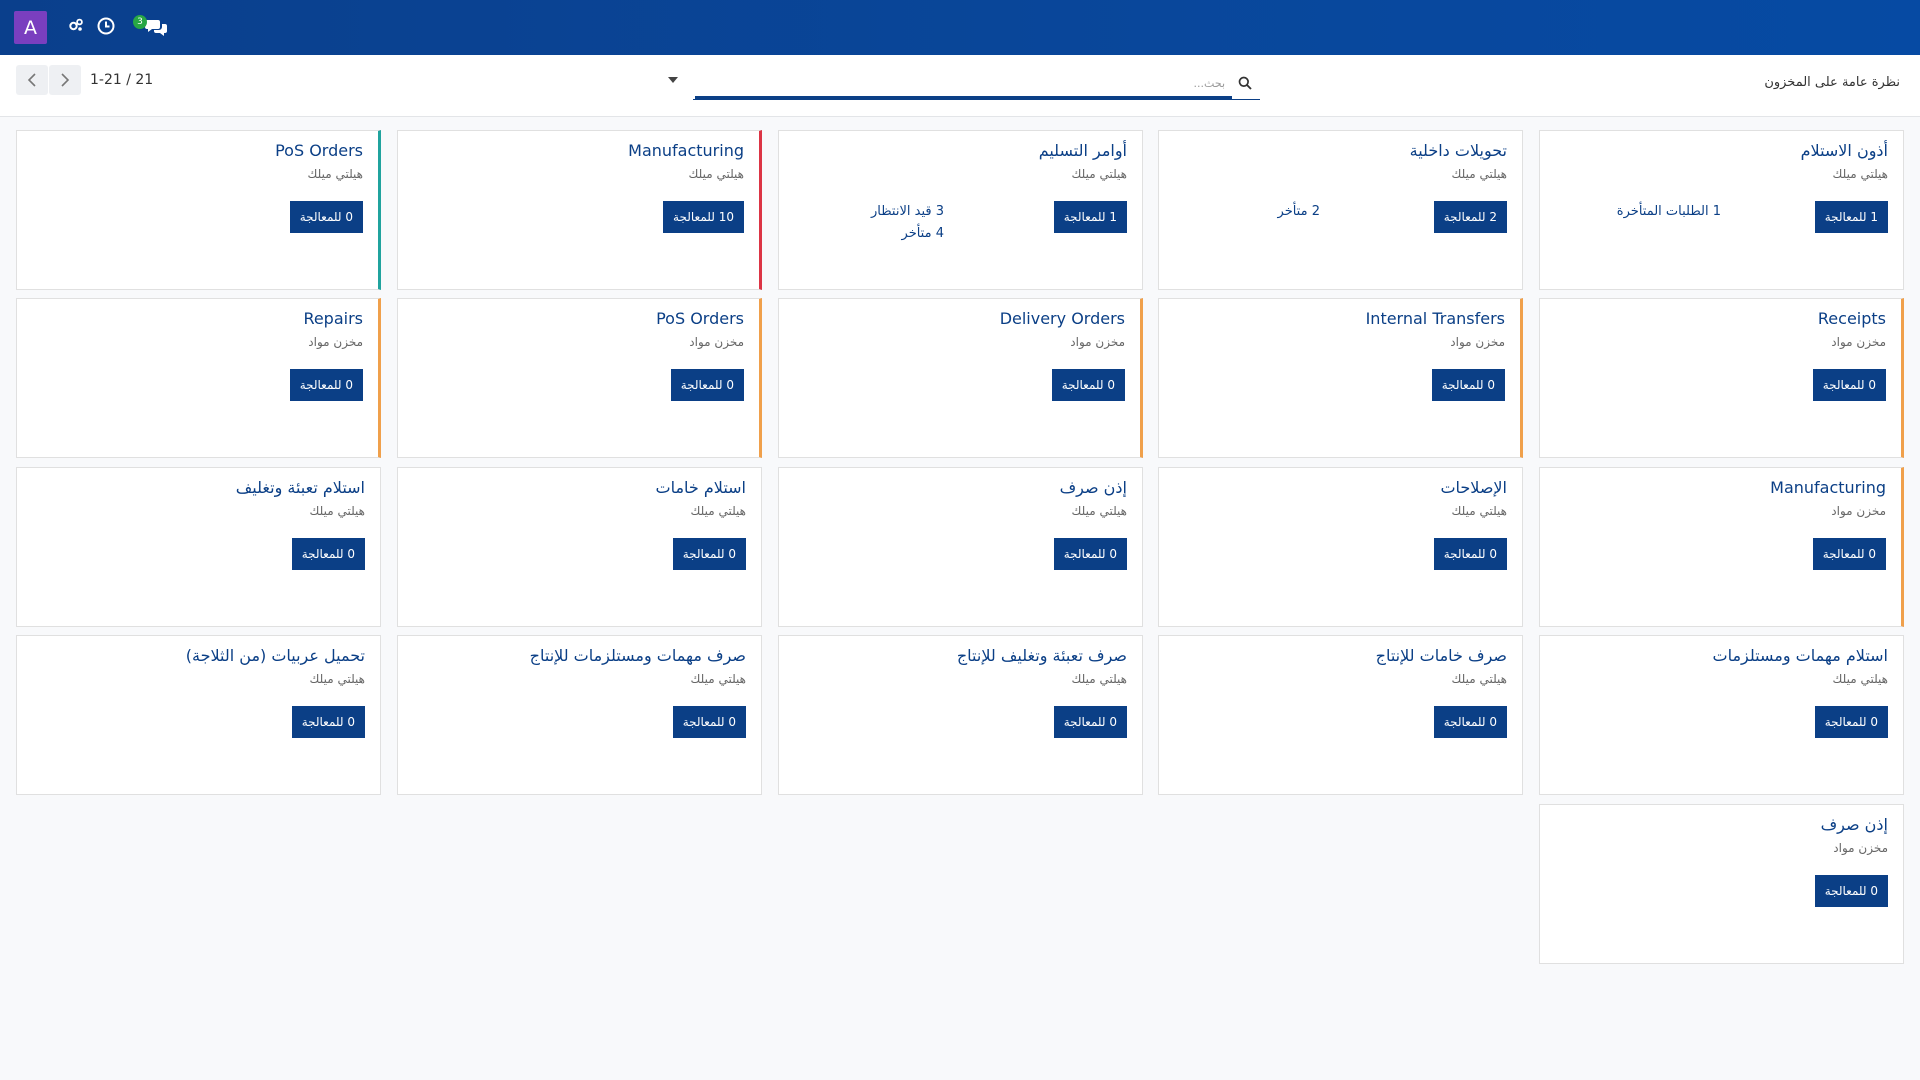  I want to click on messages-badge: 3, so click(140, 22).